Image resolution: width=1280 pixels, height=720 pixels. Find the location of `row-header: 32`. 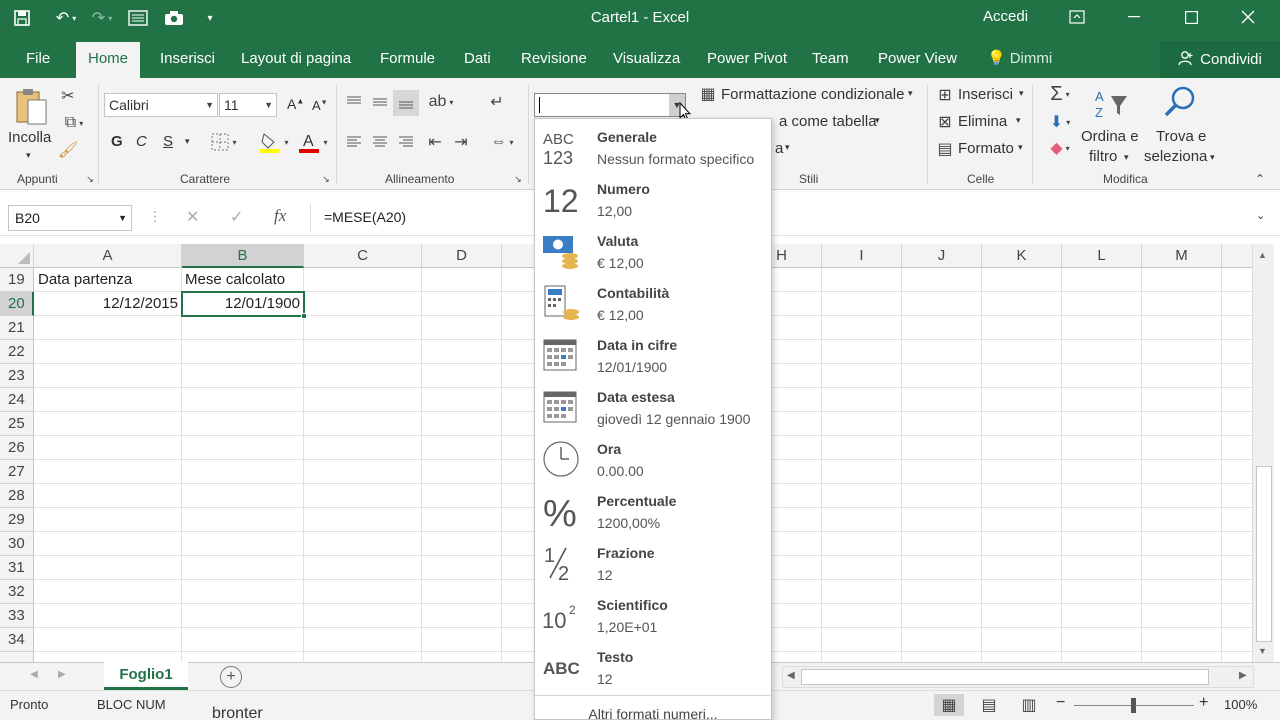

row-header: 32 is located at coordinates (17, 592).